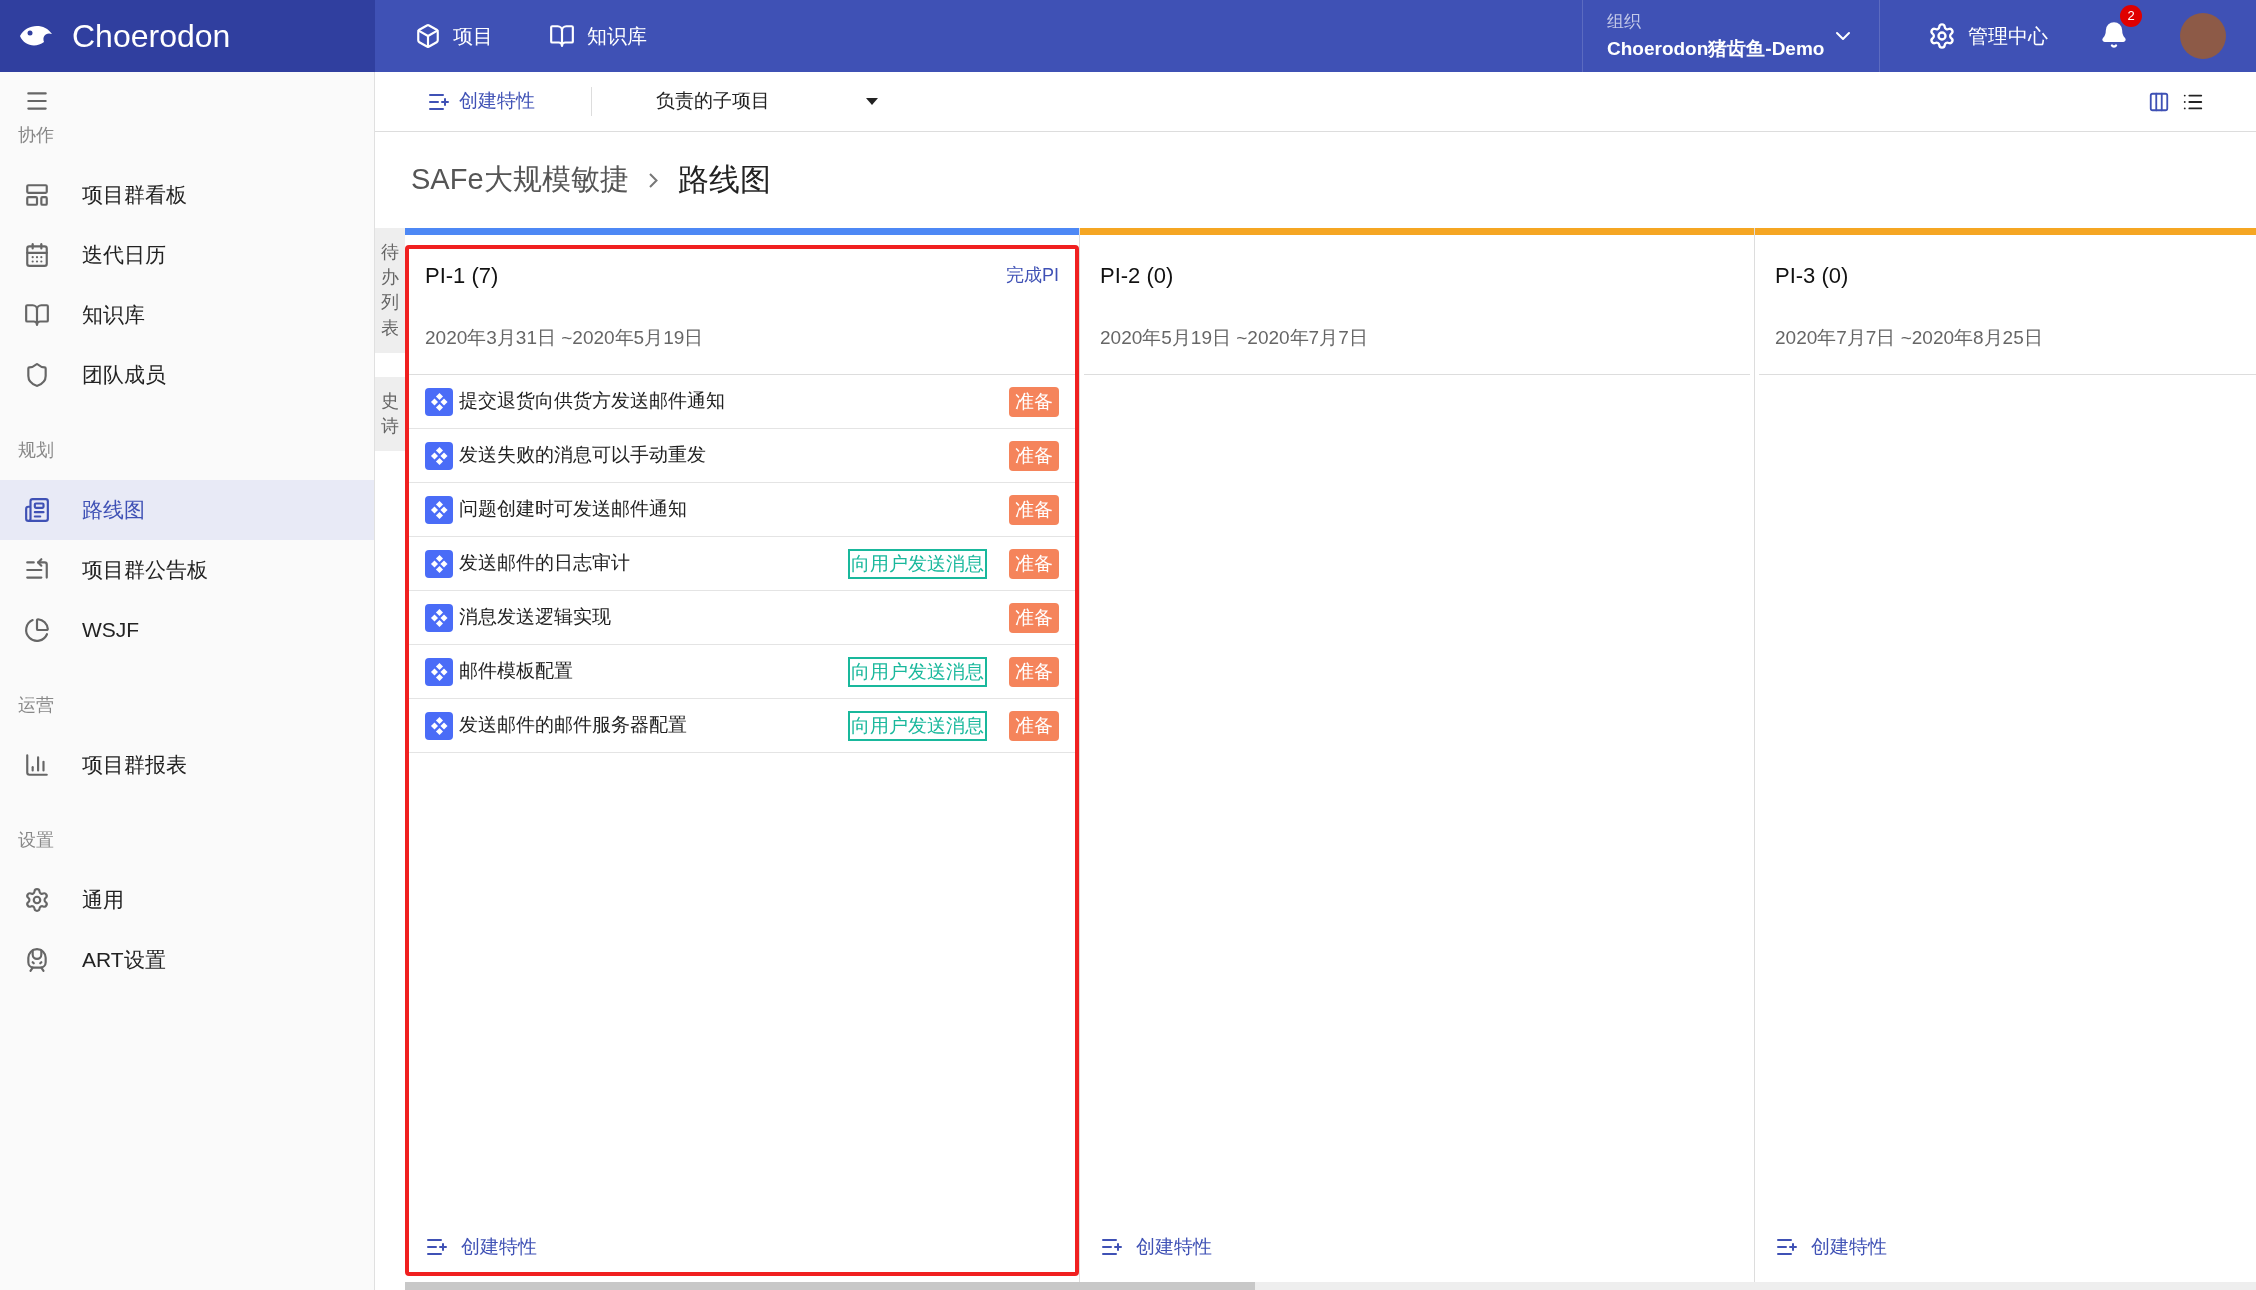  What do you see at coordinates (187, 765) in the screenshot?
I see `sidebar-item: 项目群报表` at bounding box center [187, 765].